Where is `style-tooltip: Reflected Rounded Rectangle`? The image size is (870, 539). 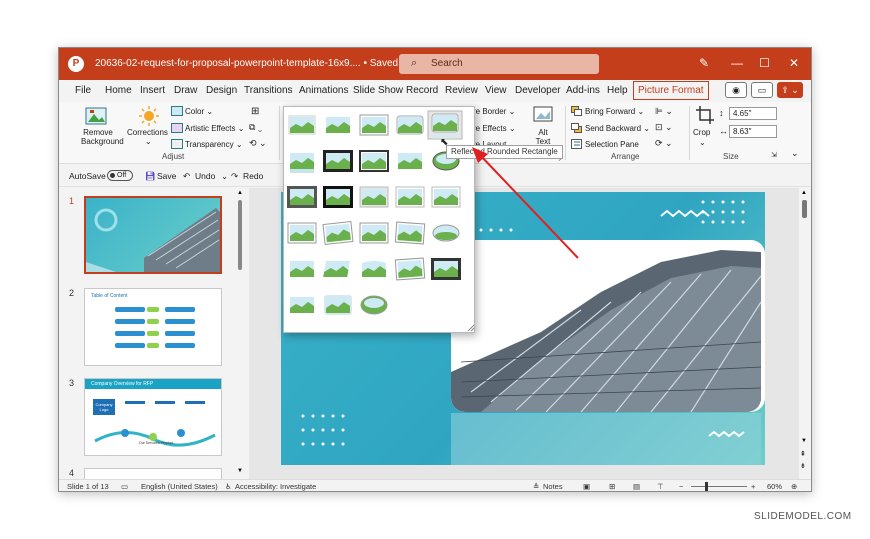 style-tooltip: Reflected Rounded Rectangle is located at coordinates (504, 152).